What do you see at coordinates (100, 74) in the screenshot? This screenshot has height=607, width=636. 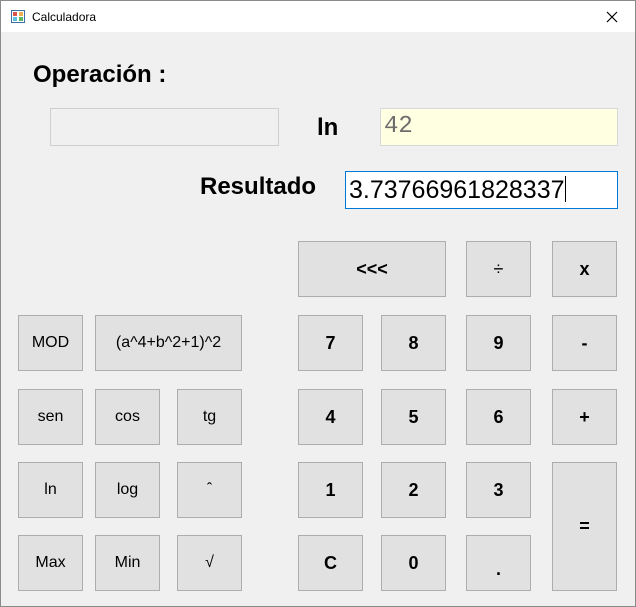 I see `operation-heading: Operación :` at bounding box center [100, 74].